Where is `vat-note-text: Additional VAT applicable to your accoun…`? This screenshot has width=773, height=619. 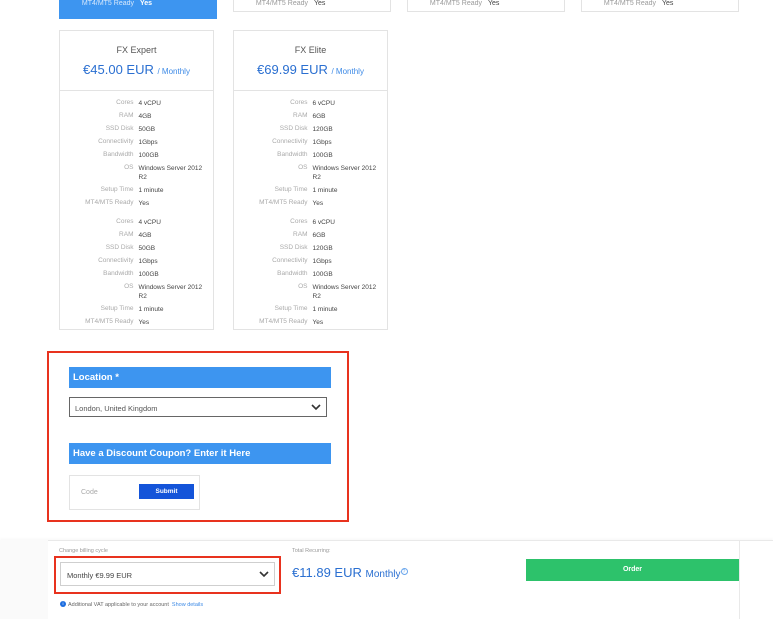 vat-note-text: Additional VAT applicable to your accoun… is located at coordinates (118, 605).